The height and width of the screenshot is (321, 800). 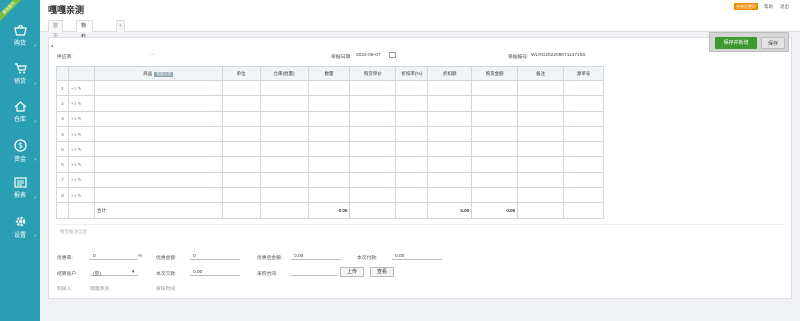 I want to click on logout-link: 退出, so click(x=784, y=6).